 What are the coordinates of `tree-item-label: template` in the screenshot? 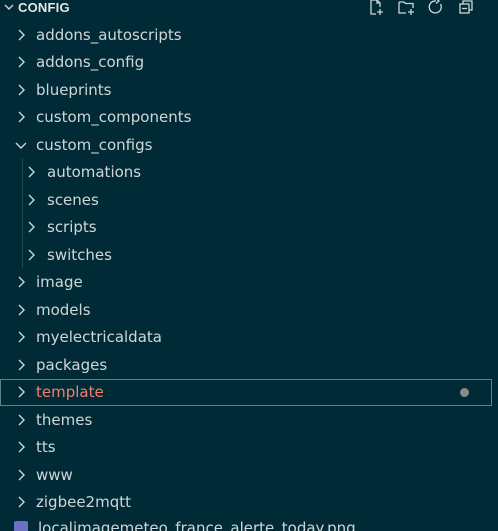 It's located at (70, 392).